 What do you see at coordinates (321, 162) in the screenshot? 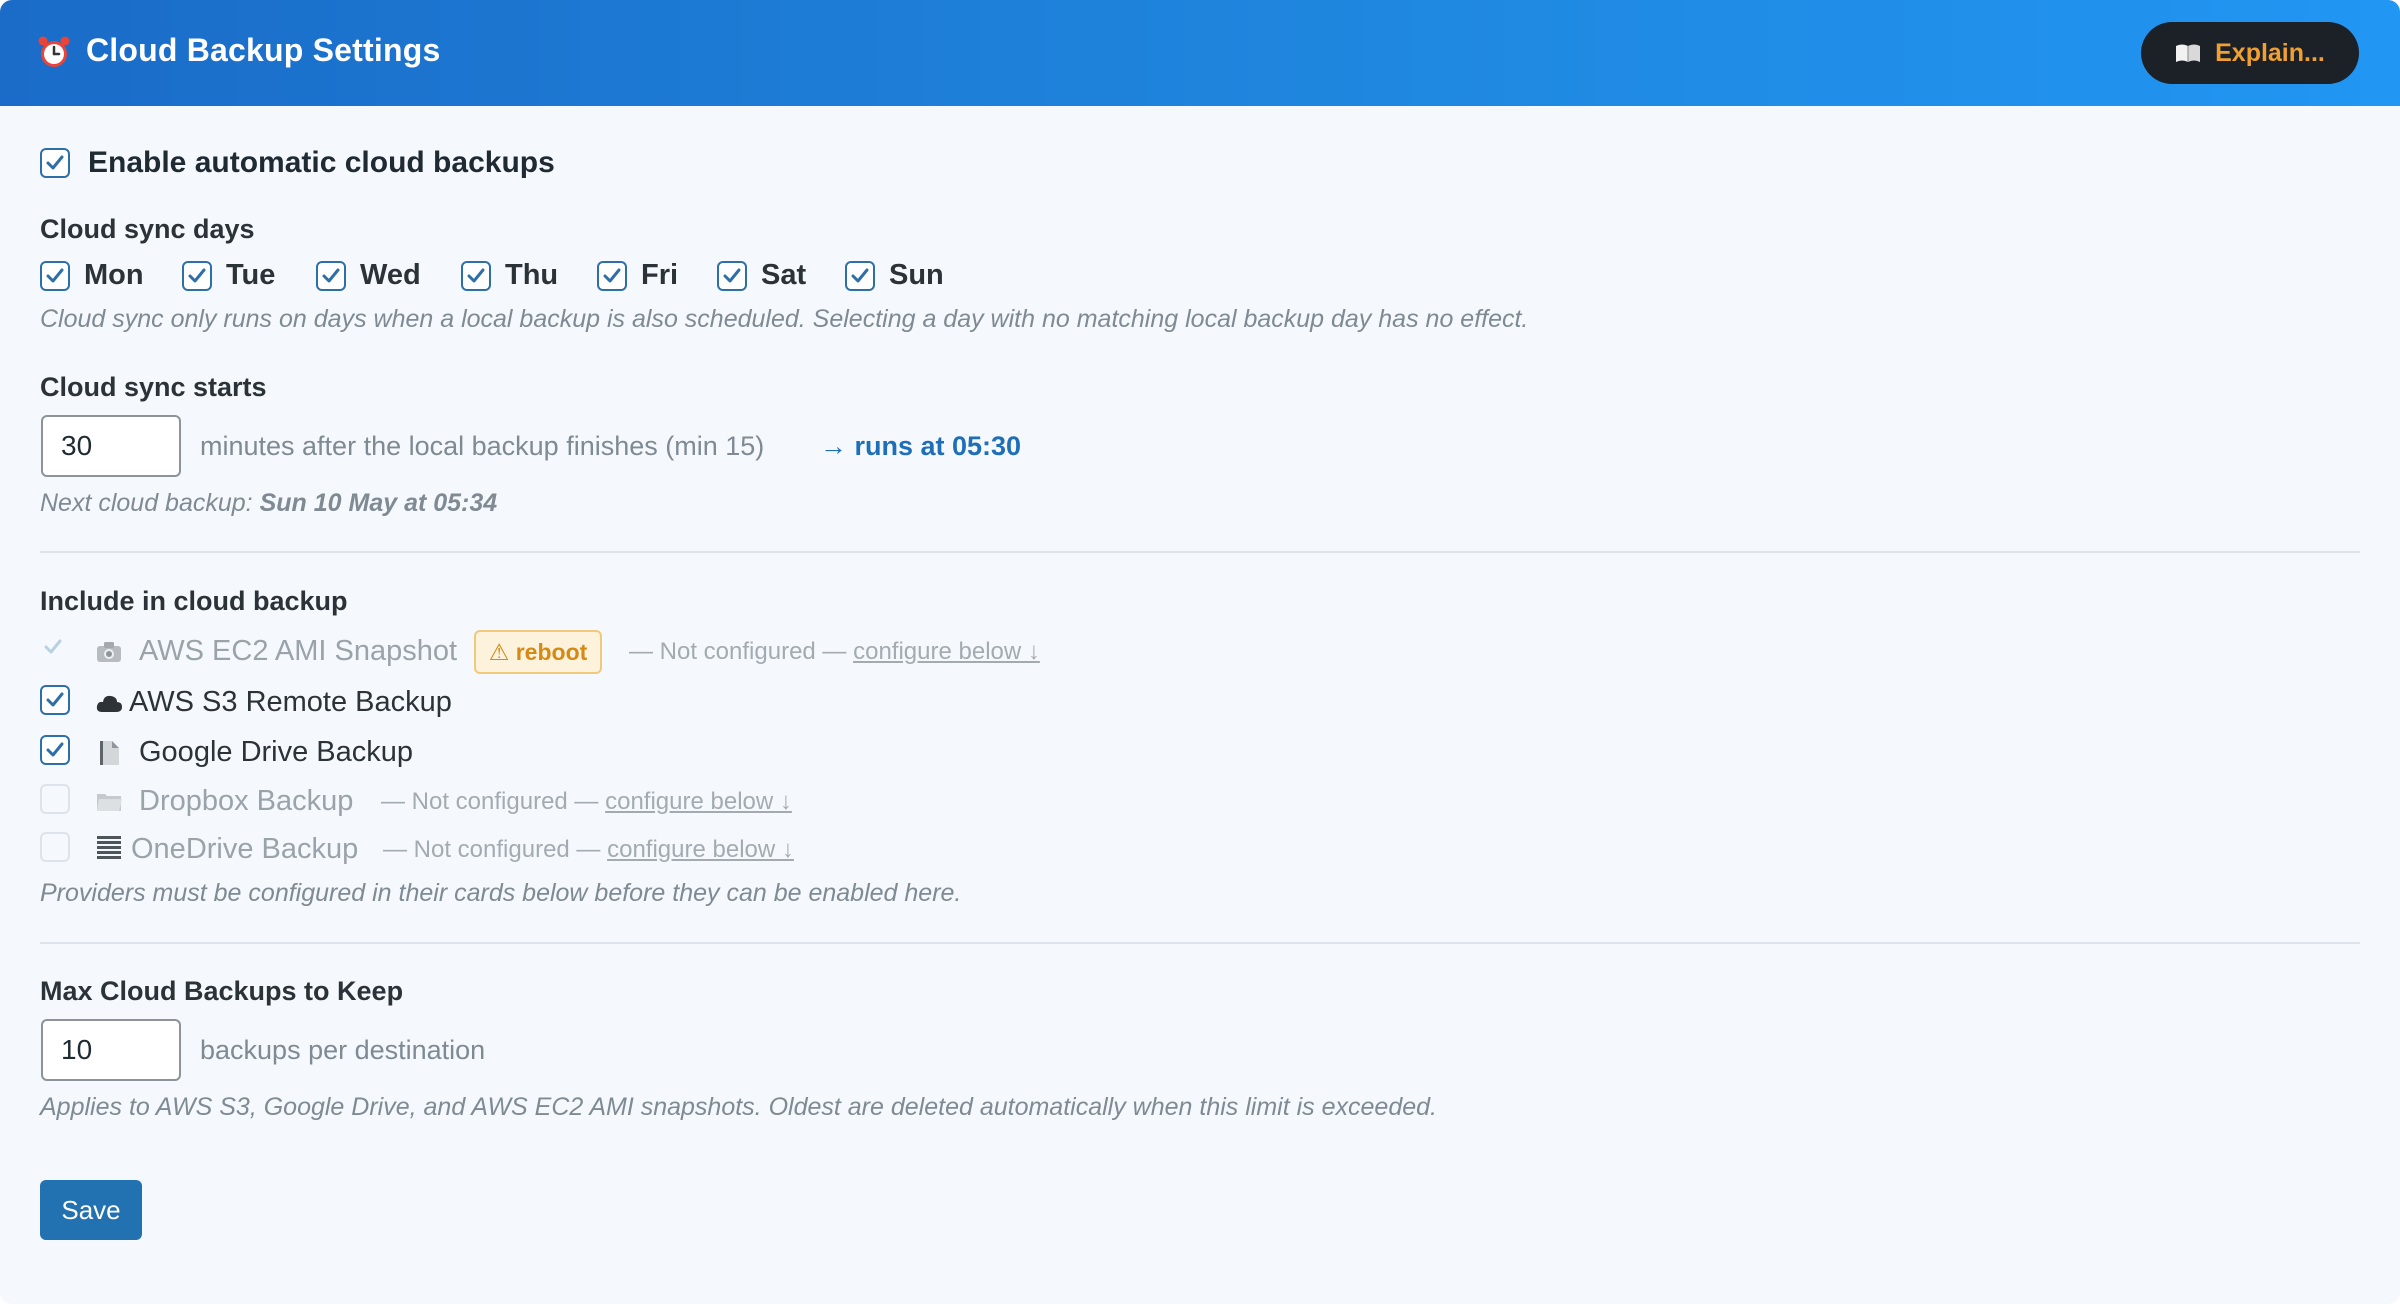
I see `enable-cloud-backups-label: Enable automatic cloud backups` at bounding box center [321, 162].